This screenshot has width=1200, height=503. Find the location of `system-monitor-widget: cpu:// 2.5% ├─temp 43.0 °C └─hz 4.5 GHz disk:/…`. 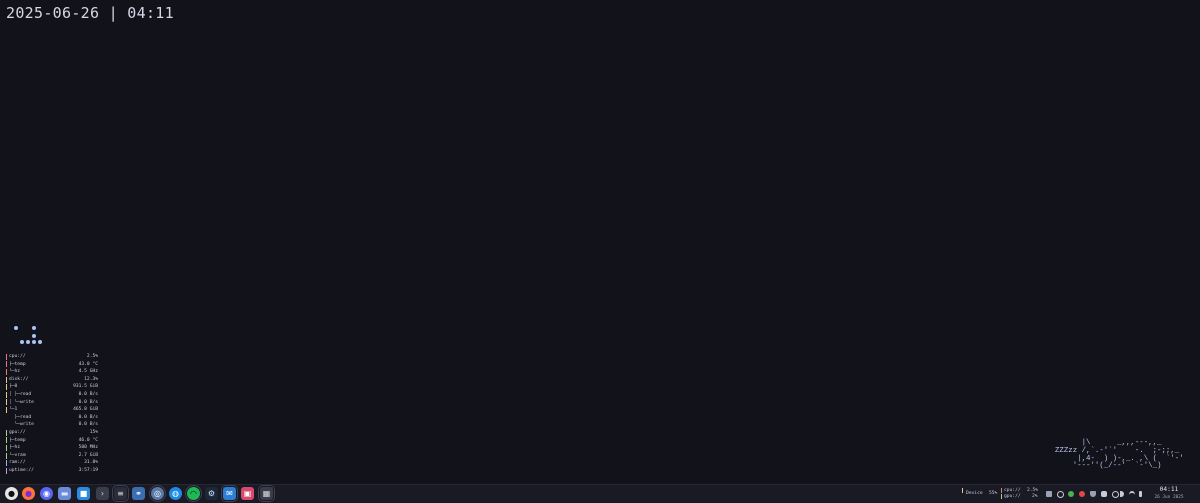

system-monitor-widget: cpu:// 2.5% ├─temp 43.0 °C └─hz 4.5 GHz disk:/… is located at coordinates (52, 414).